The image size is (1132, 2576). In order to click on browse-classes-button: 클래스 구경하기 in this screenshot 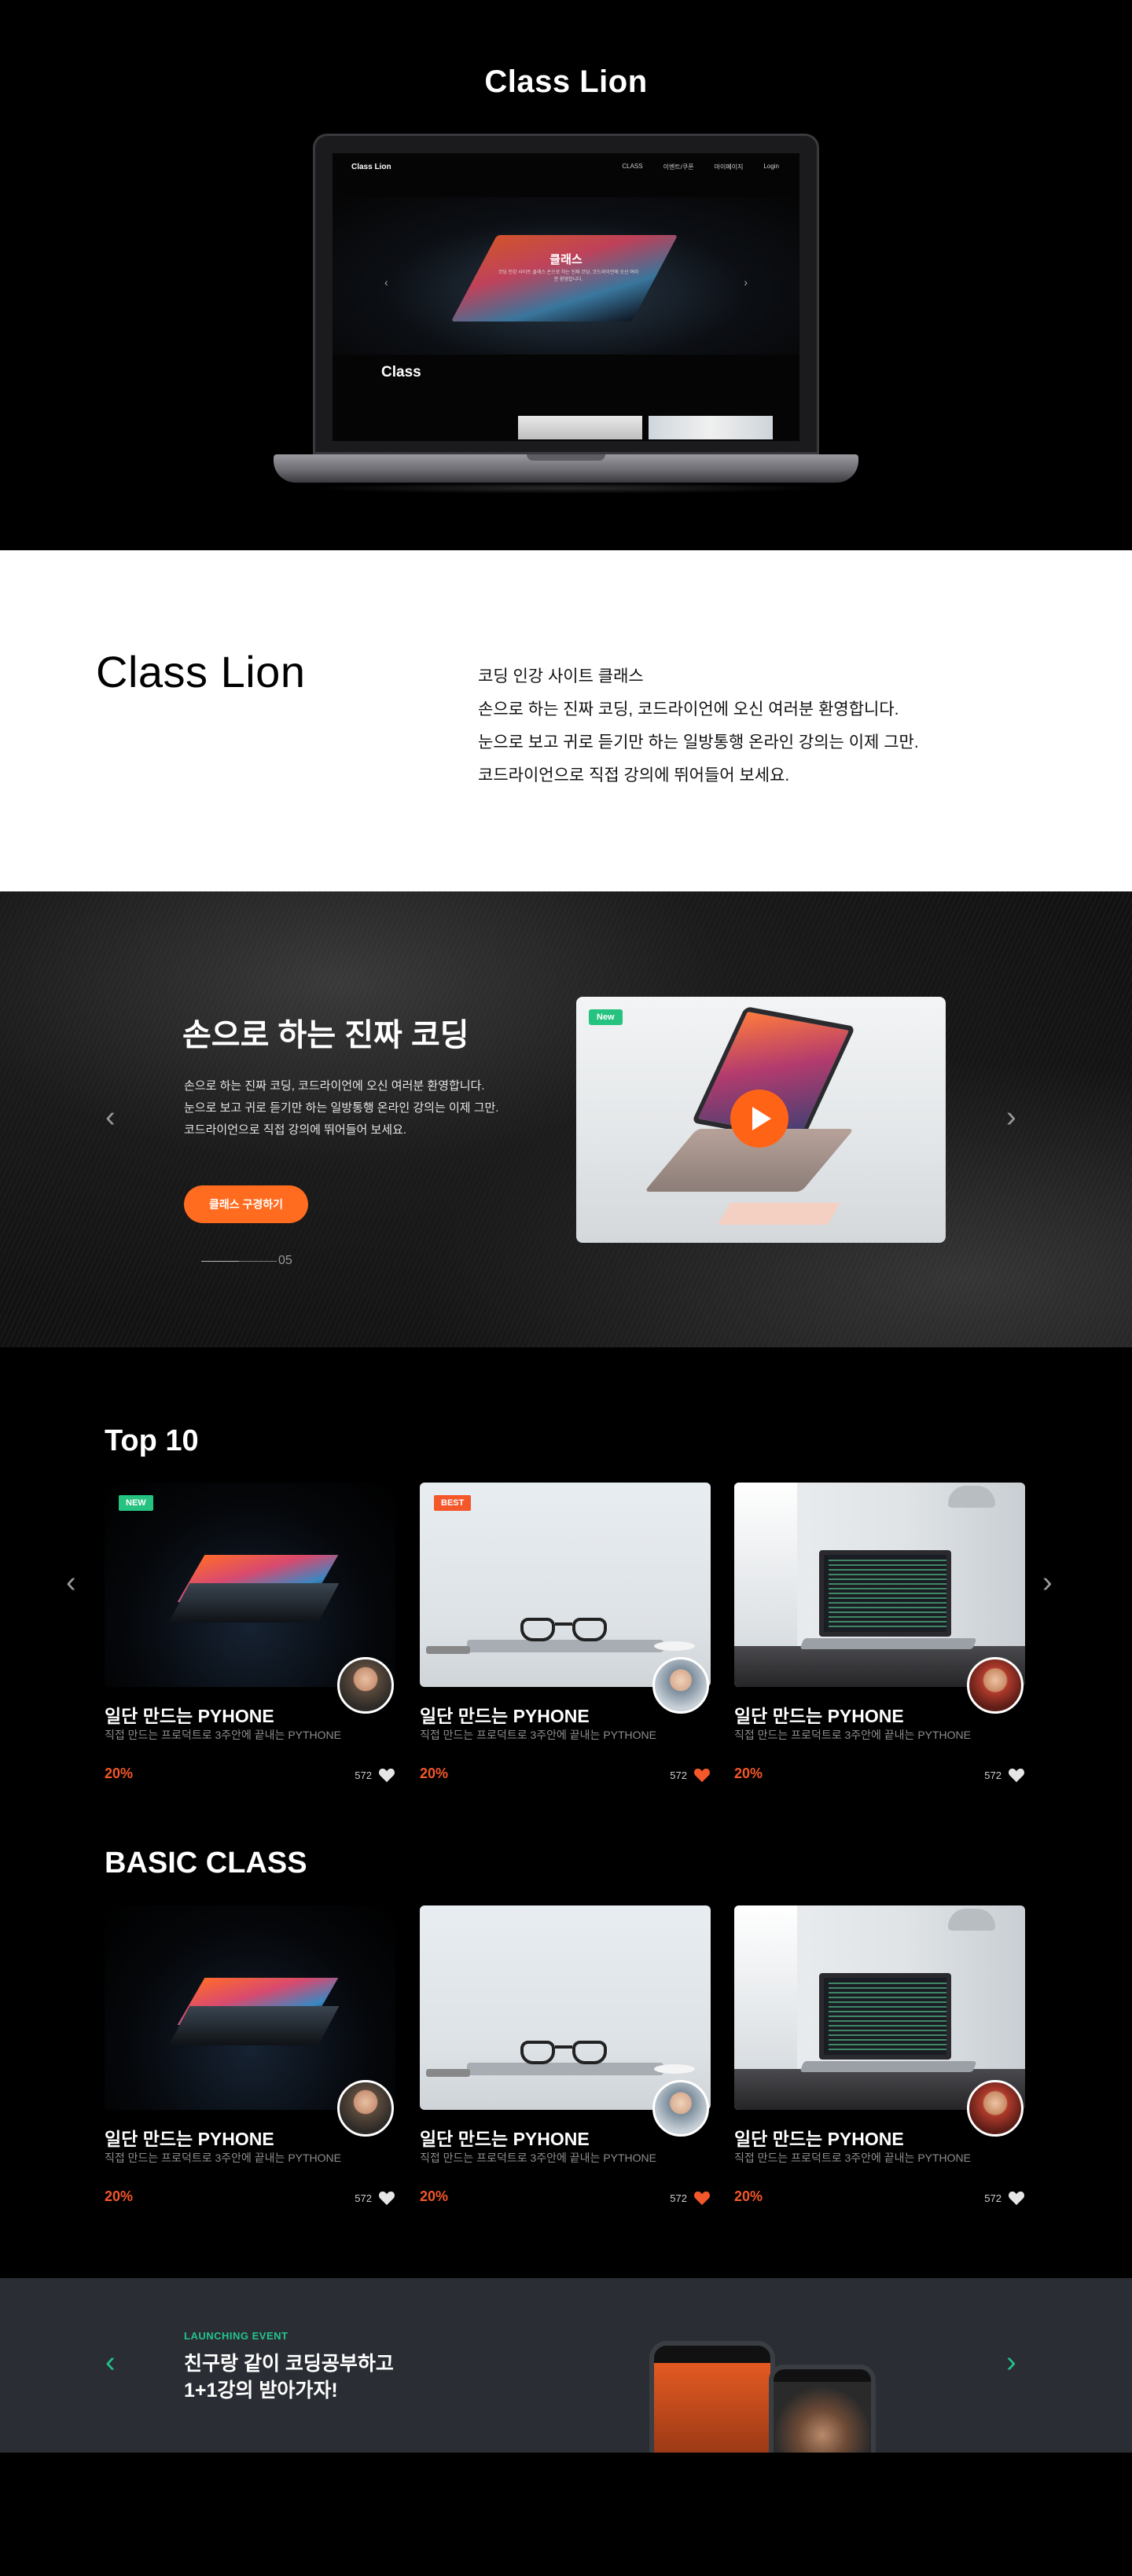, I will do `click(246, 1204)`.